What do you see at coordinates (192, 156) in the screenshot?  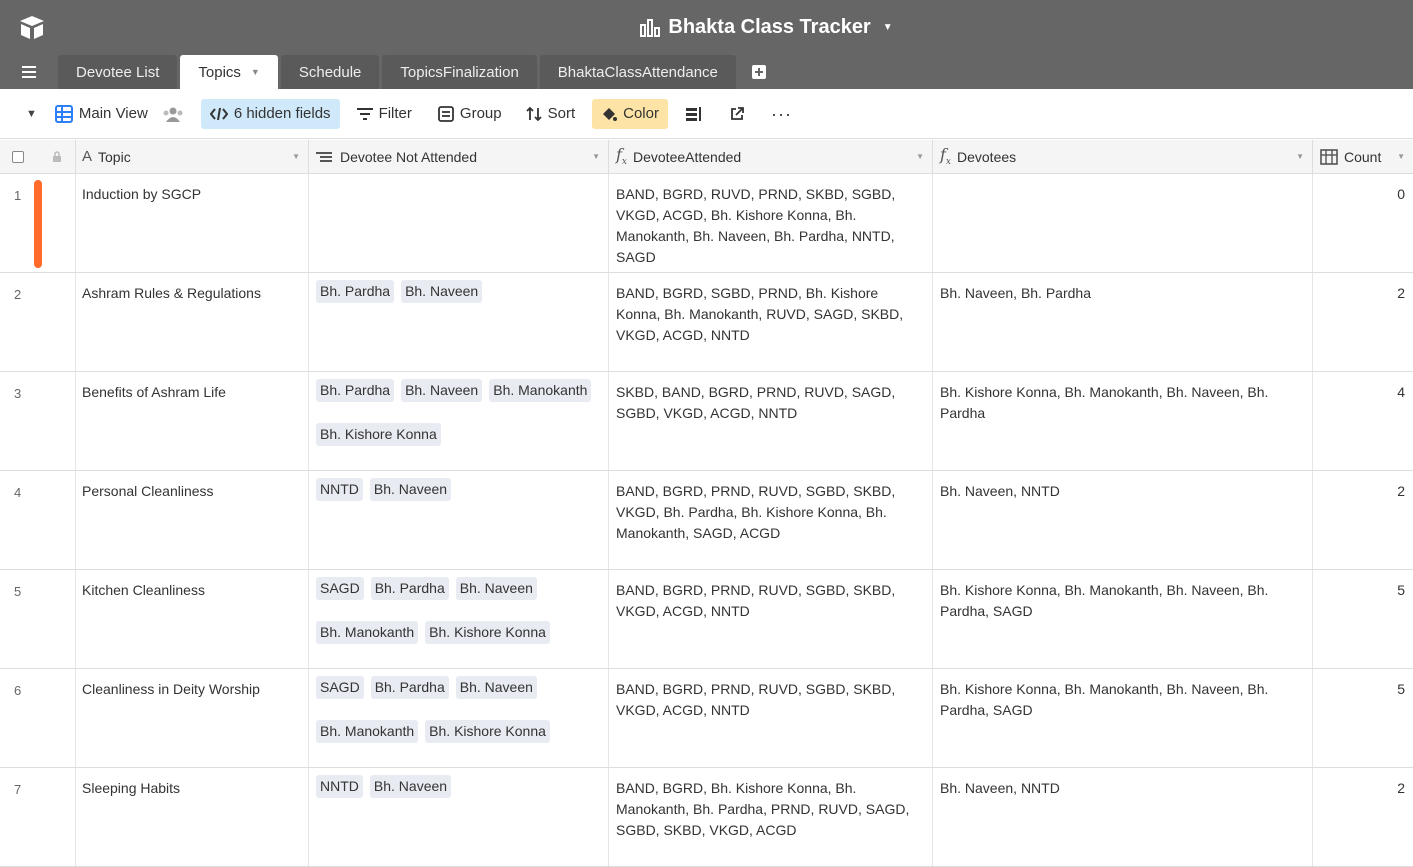 I see `column-header-topic: A Topic ▼` at bounding box center [192, 156].